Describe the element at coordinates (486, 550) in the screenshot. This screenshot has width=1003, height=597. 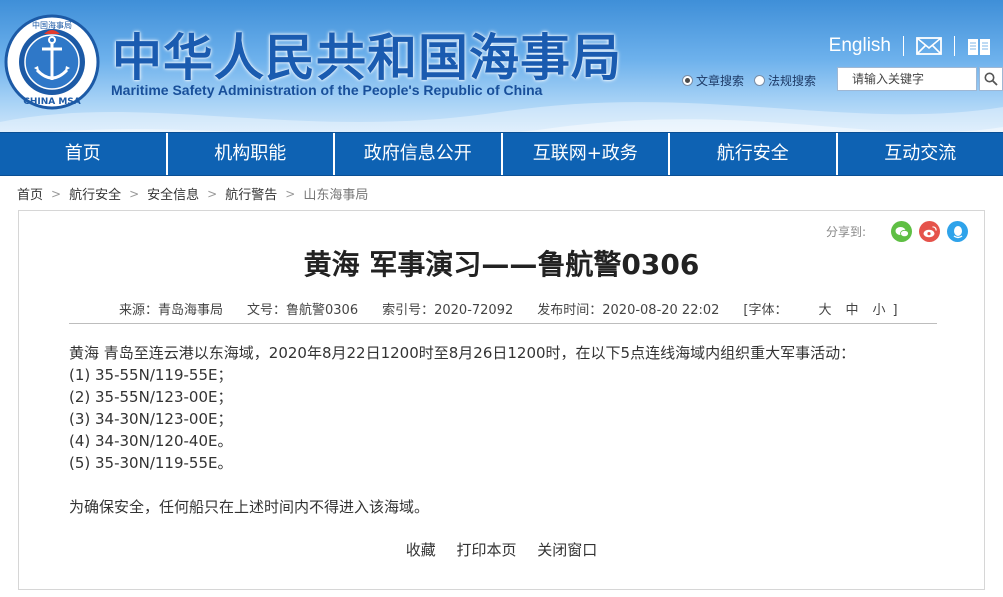
I see `print-button: 打印本页` at that location.